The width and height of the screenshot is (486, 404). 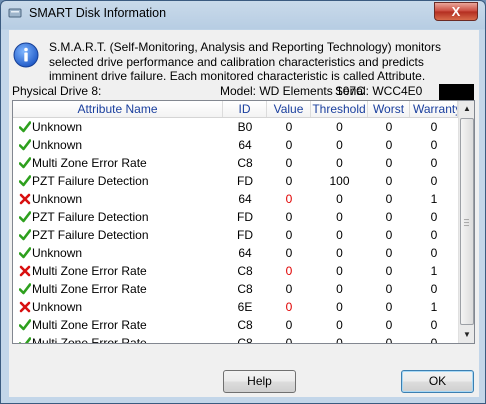 I want to click on close-button: X, so click(x=456, y=11).